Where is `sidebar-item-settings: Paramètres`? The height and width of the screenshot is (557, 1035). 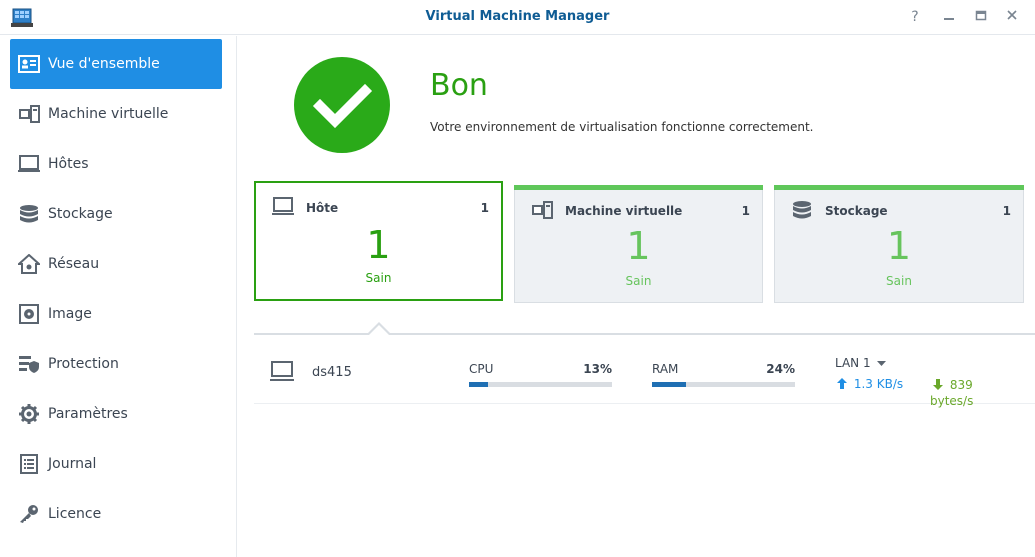 sidebar-item-settings: Paramètres is located at coordinates (116, 414).